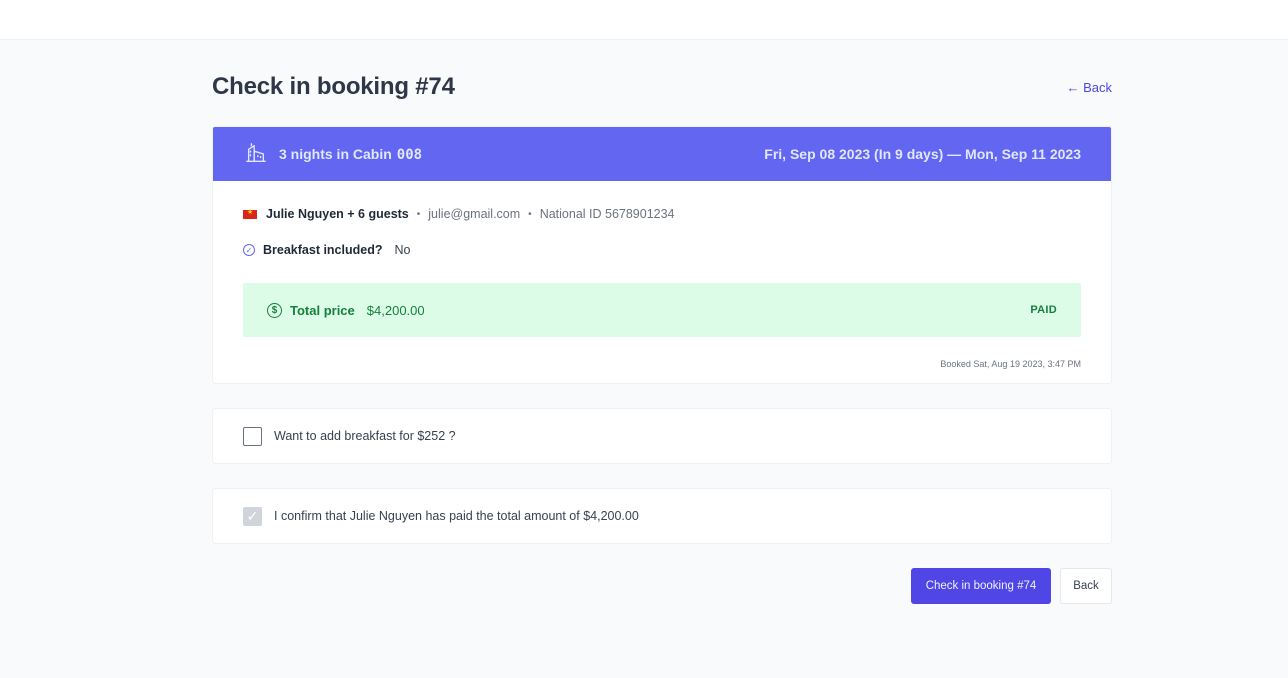  What do you see at coordinates (256, 154) in the screenshot?
I see `house-icon` at bounding box center [256, 154].